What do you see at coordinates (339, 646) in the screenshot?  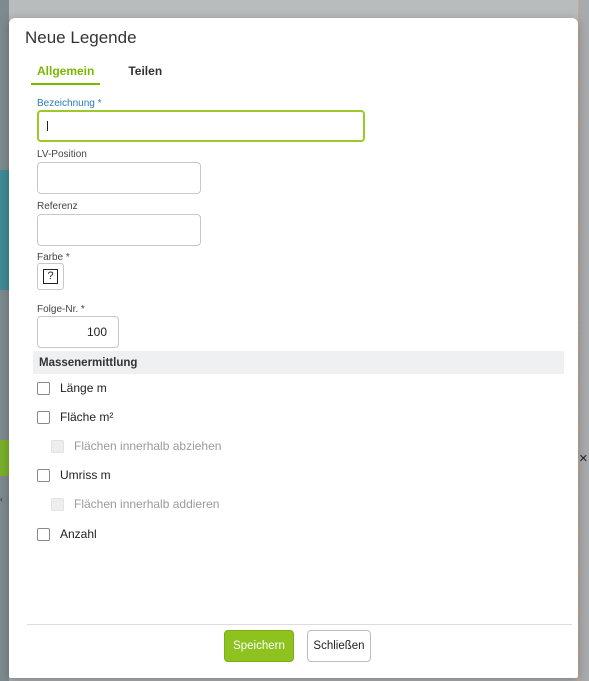 I see `close-button: Schließen` at bounding box center [339, 646].